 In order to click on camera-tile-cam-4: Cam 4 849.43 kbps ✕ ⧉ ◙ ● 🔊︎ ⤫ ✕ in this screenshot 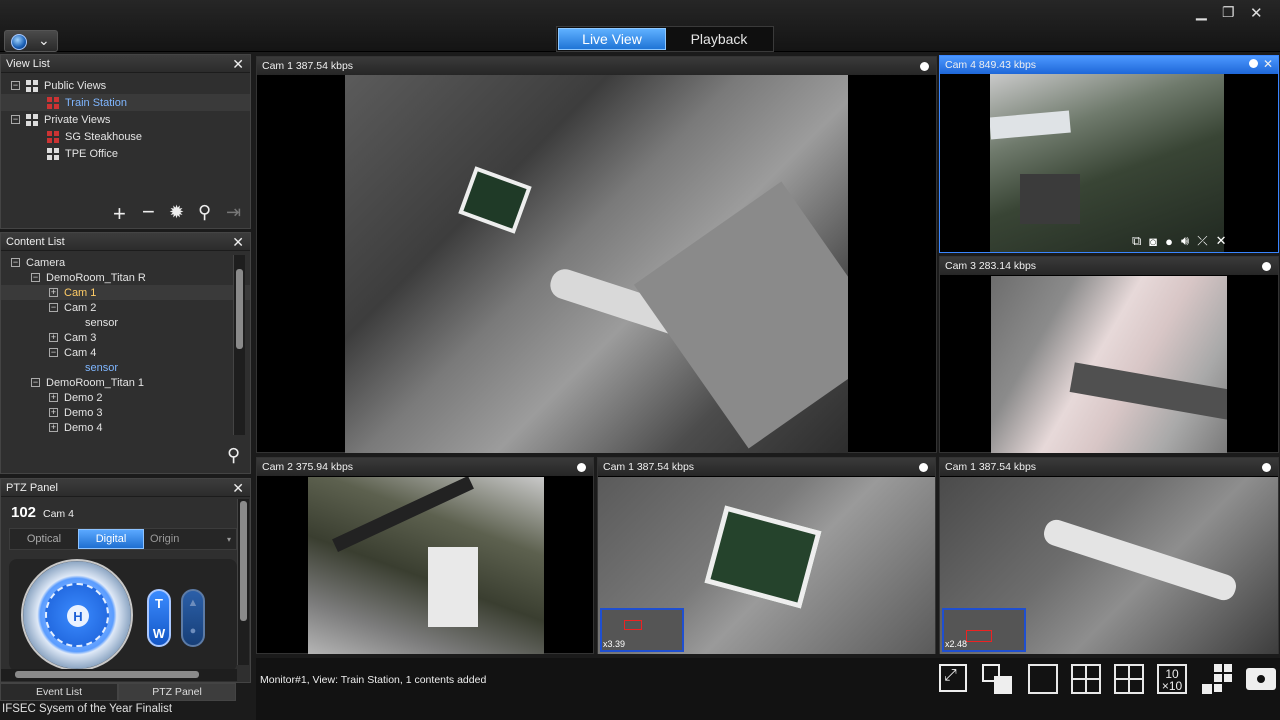, I will do `click(1109, 154)`.